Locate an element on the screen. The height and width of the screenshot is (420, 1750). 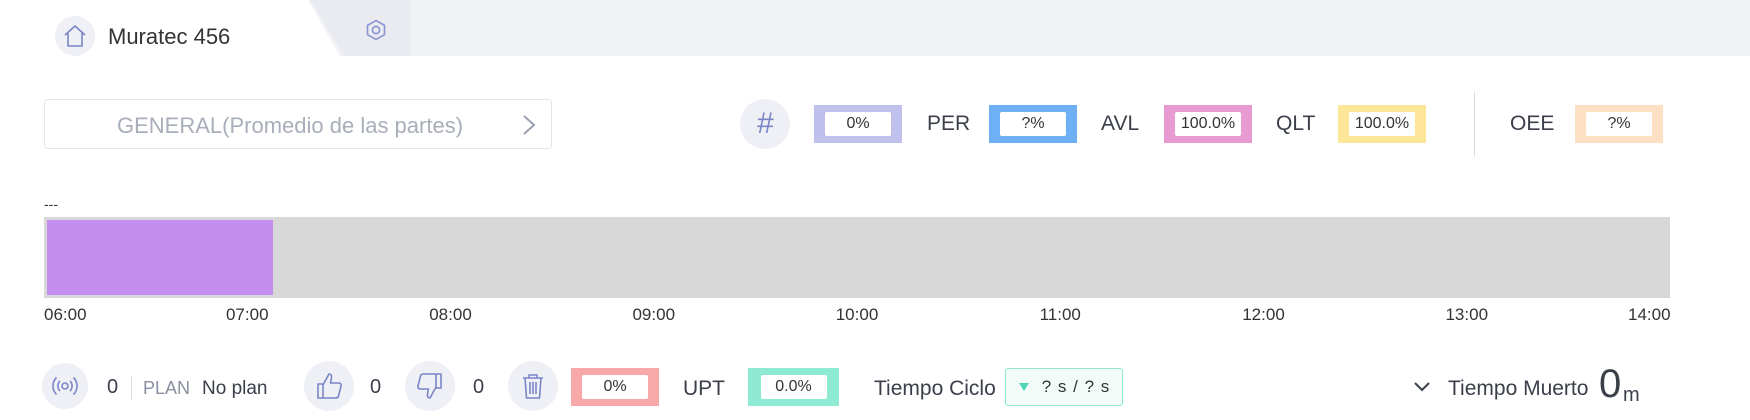
signal-count: 0 is located at coordinates (113, 387).